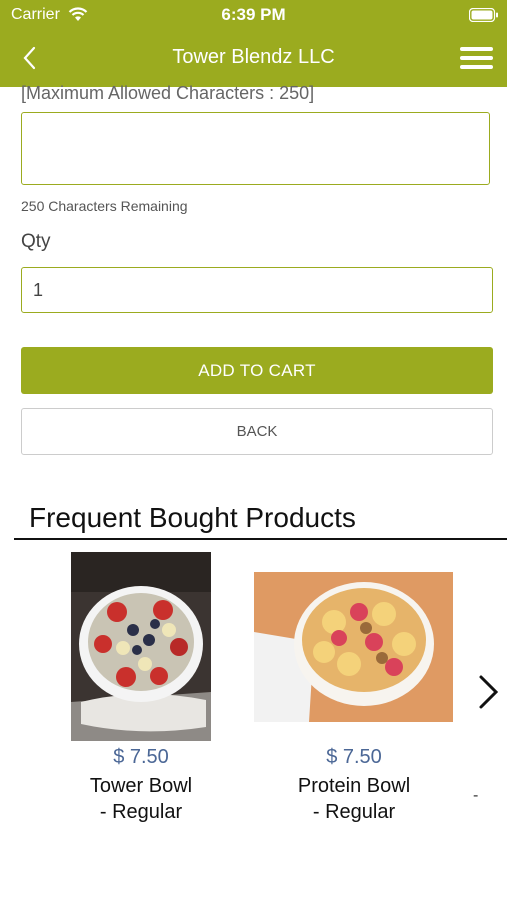 This screenshot has width=507, height=900. Describe the element at coordinates (141, 646) in the screenshot. I see `product-image-tower-bowl` at that location.